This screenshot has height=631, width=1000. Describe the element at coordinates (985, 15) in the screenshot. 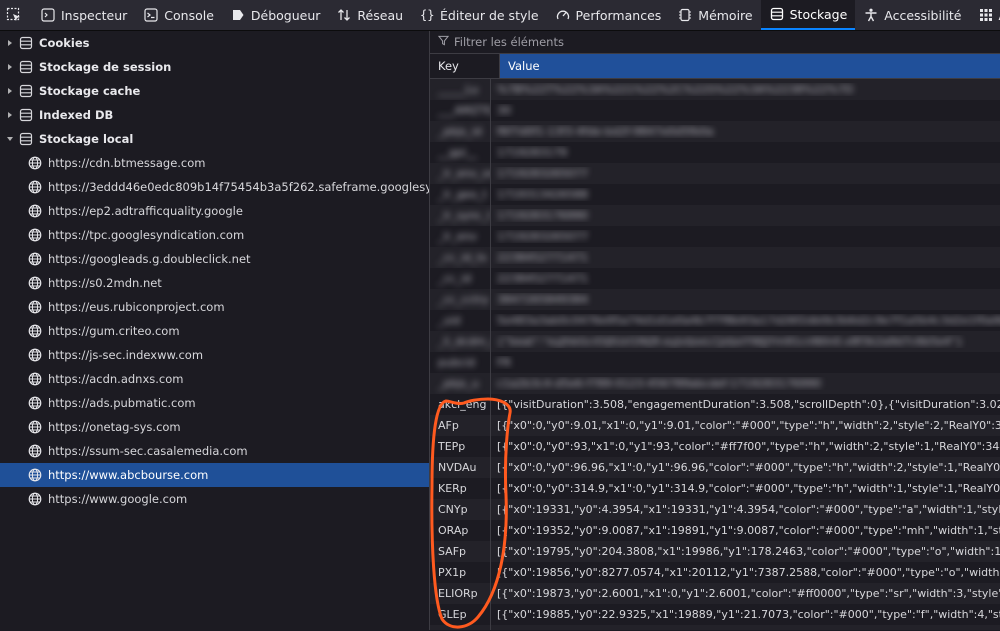

I see `tab-applications: Applications` at that location.